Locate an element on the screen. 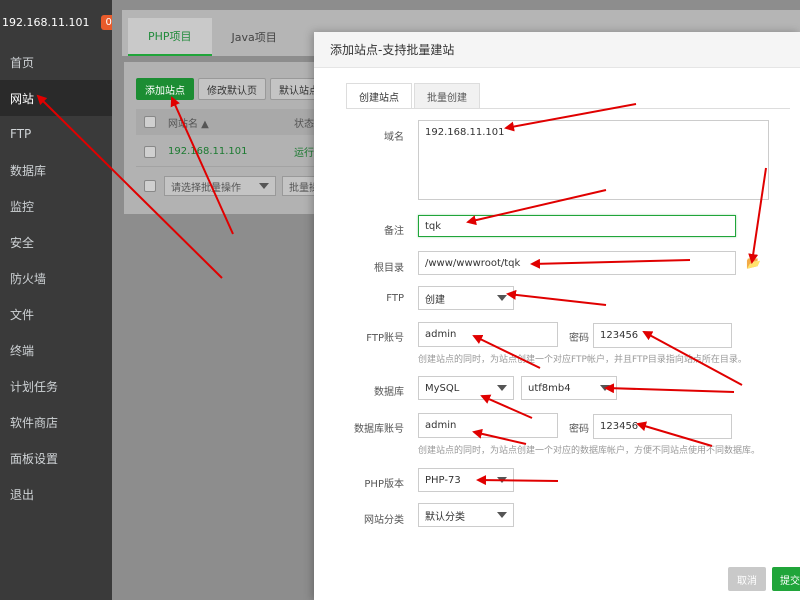 Image resolution: width=800 pixels, height=600 pixels. remark-input: tqk is located at coordinates (577, 226).